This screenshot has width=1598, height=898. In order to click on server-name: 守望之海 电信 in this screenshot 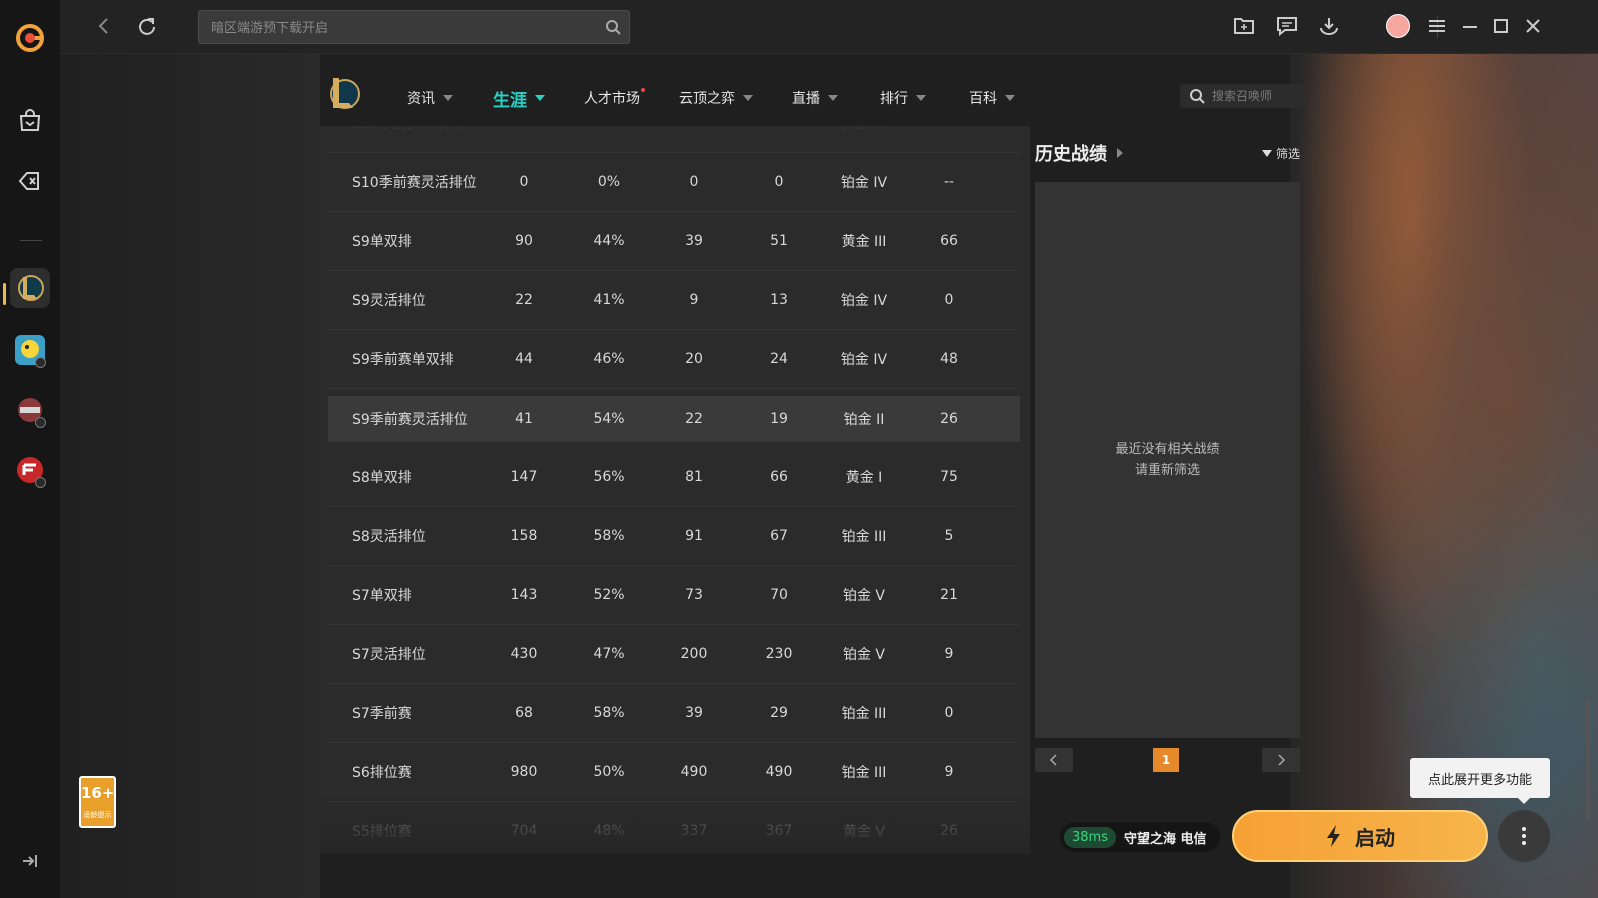, I will do `click(1165, 839)`.